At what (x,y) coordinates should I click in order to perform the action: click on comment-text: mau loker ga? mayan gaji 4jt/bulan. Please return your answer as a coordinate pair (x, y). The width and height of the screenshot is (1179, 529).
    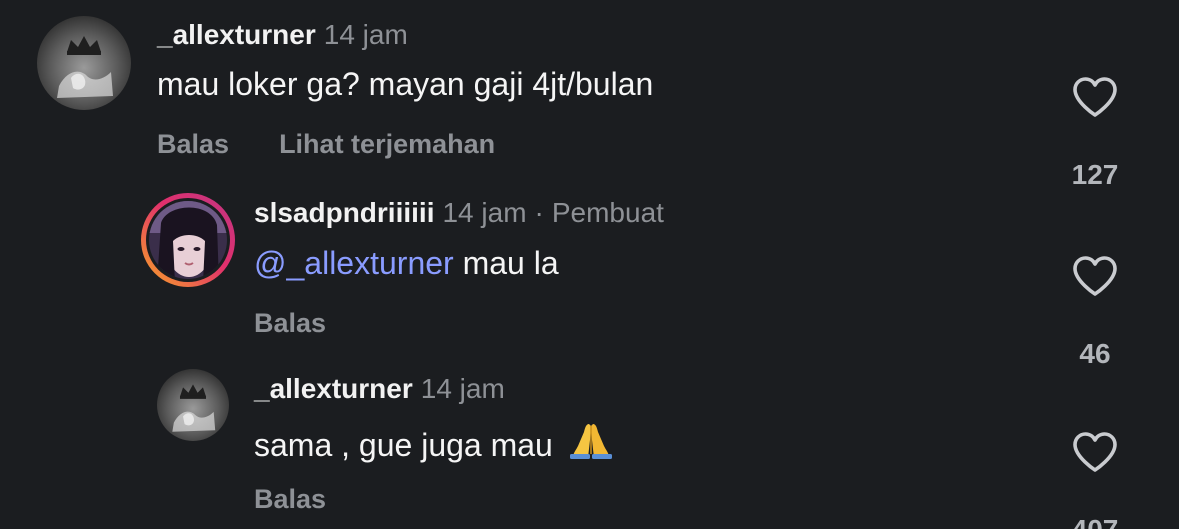
    Looking at the image, I should click on (405, 84).